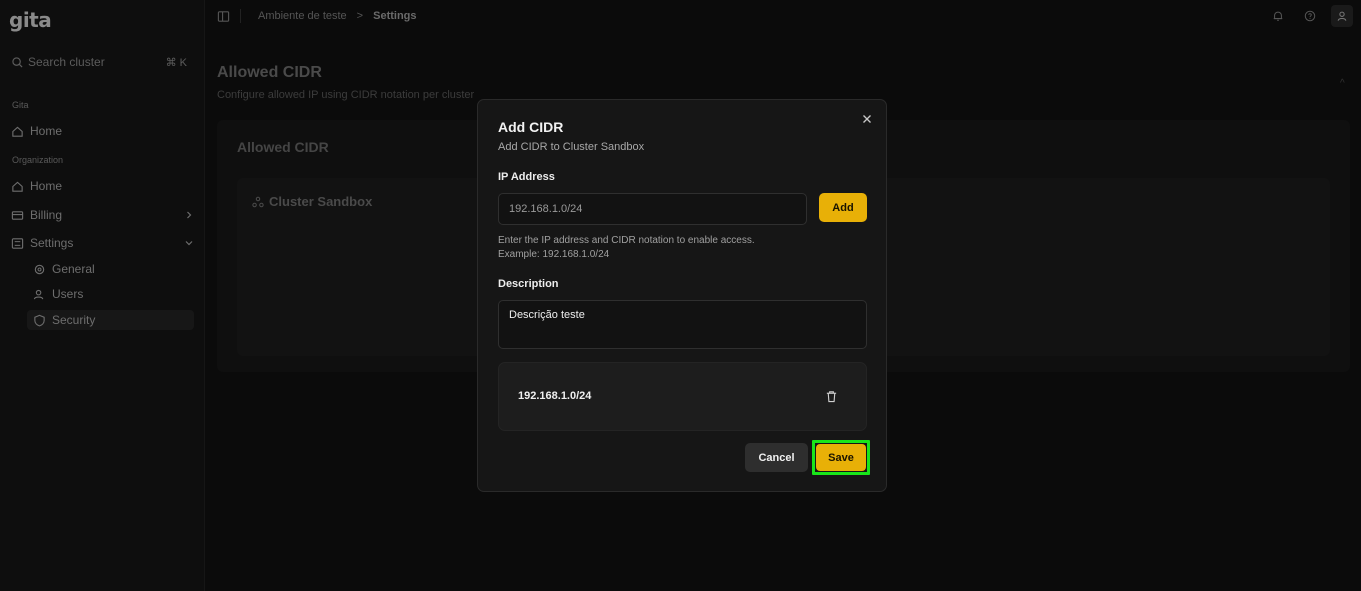  What do you see at coordinates (46, 215) in the screenshot?
I see `sidebar-item-label: Billing` at bounding box center [46, 215].